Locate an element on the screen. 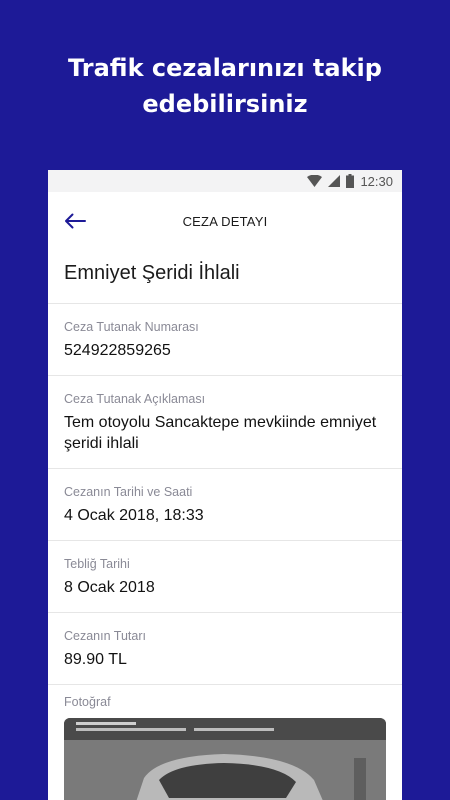 Image resolution: width=450 pixels, height=800 pixels. app-bar: CEZA DETAYI is located at coordinates (225, 221).